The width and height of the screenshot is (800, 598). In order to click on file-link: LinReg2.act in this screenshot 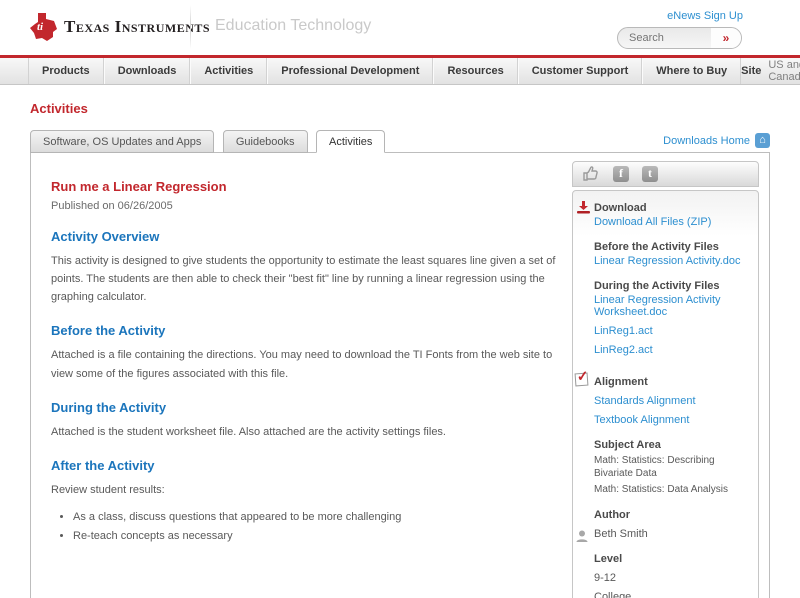, I will do `click(671, 350)`.